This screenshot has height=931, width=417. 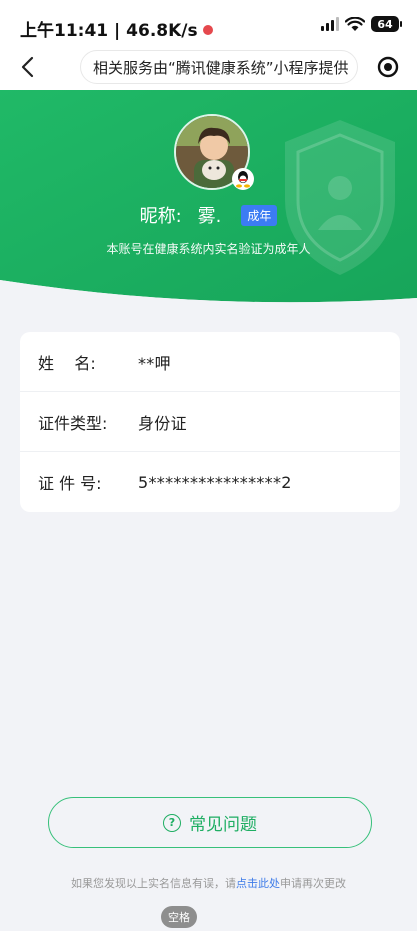 What do you see at coordinates (210, 362) in the screenshot?
I see `info-row-name: 姓 名: **呷` at bounding box center [210, 362].